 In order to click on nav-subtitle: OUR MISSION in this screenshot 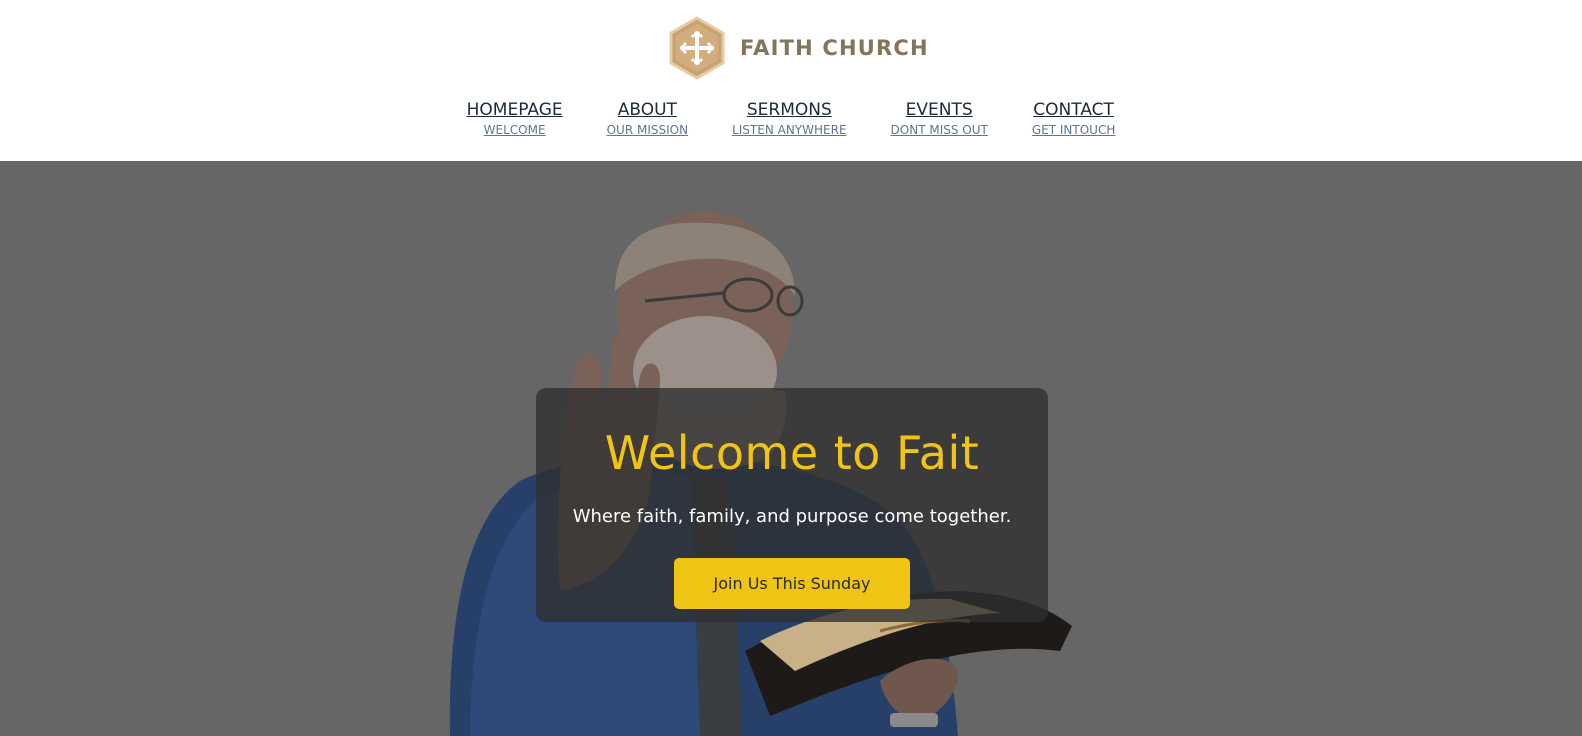, I will do `click(647, 130)`.